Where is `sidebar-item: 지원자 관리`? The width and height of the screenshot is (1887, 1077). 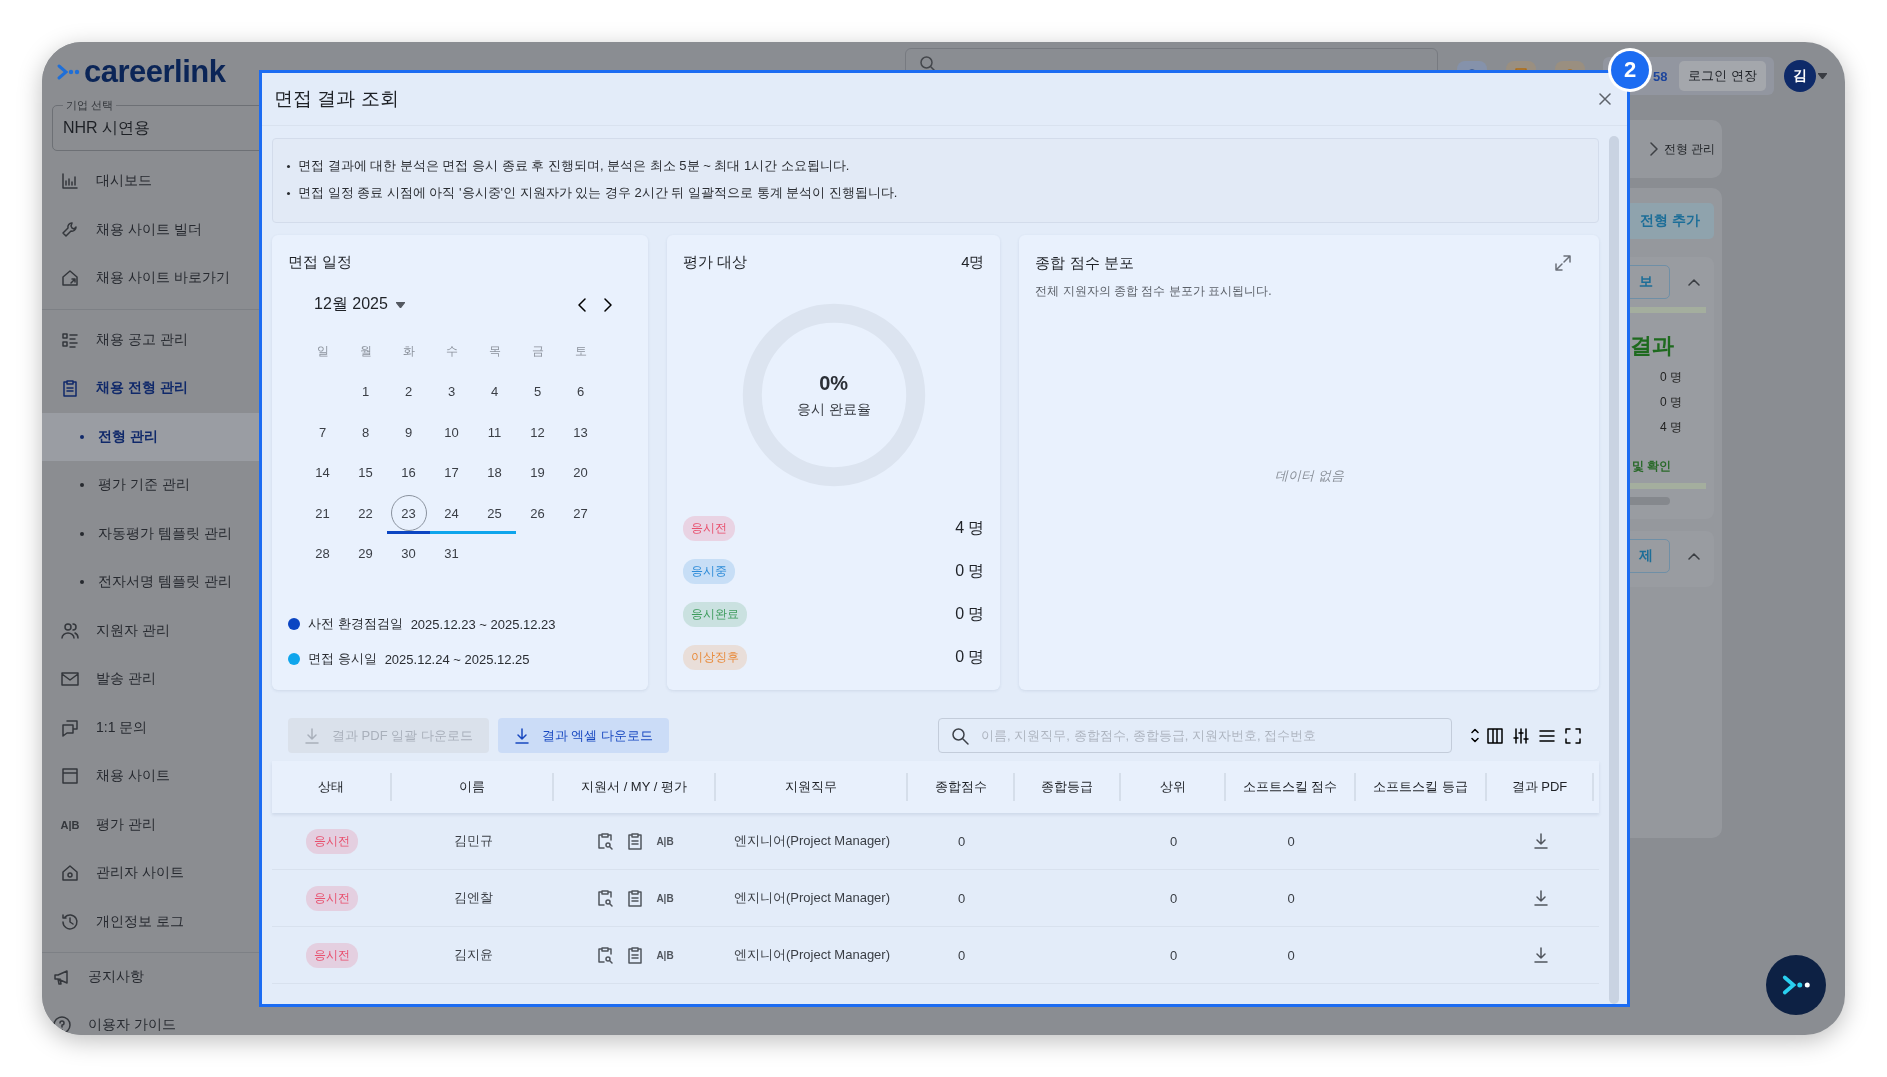
sidebar-item: 지원자 관리 is located at coordinates (176, 630).